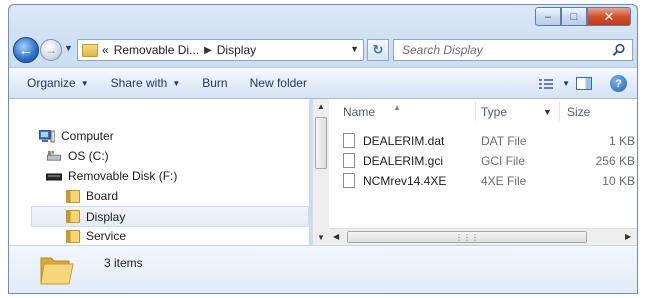  What do you see at coordinates (504, 141) in the screenshot?
I see `file-type: DAT File` at bounding box center [504, 141].